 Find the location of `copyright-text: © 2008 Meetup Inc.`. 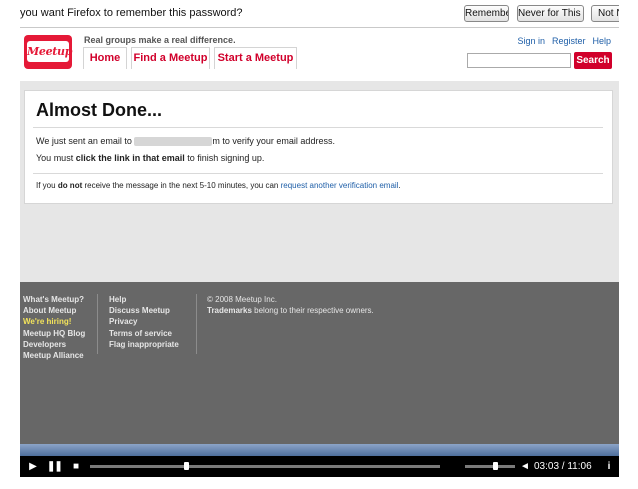

copyright-text: © 2008 Meetup Inc. is located at coordinates (242, 299).